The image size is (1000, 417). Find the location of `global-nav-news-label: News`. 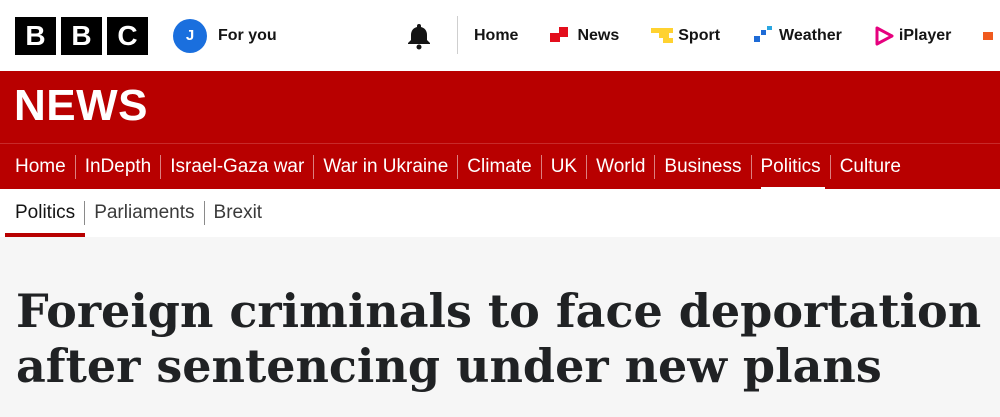

global-nav-news-label: News is located at coordinates (598, 35).